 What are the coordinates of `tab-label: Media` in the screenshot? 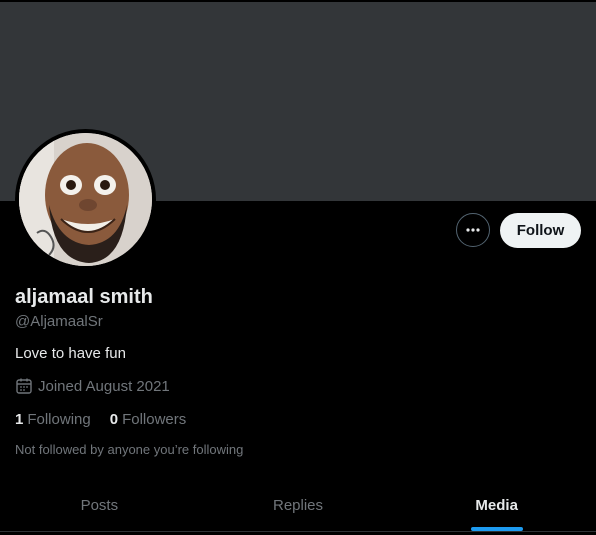 It's located at (496, 505).